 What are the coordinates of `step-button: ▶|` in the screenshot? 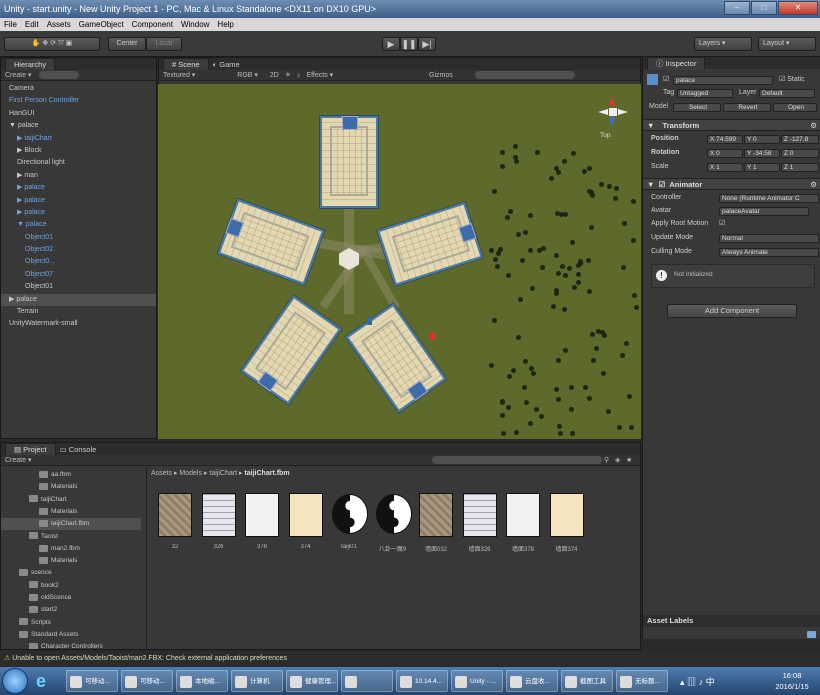 It's located at (427, 44).